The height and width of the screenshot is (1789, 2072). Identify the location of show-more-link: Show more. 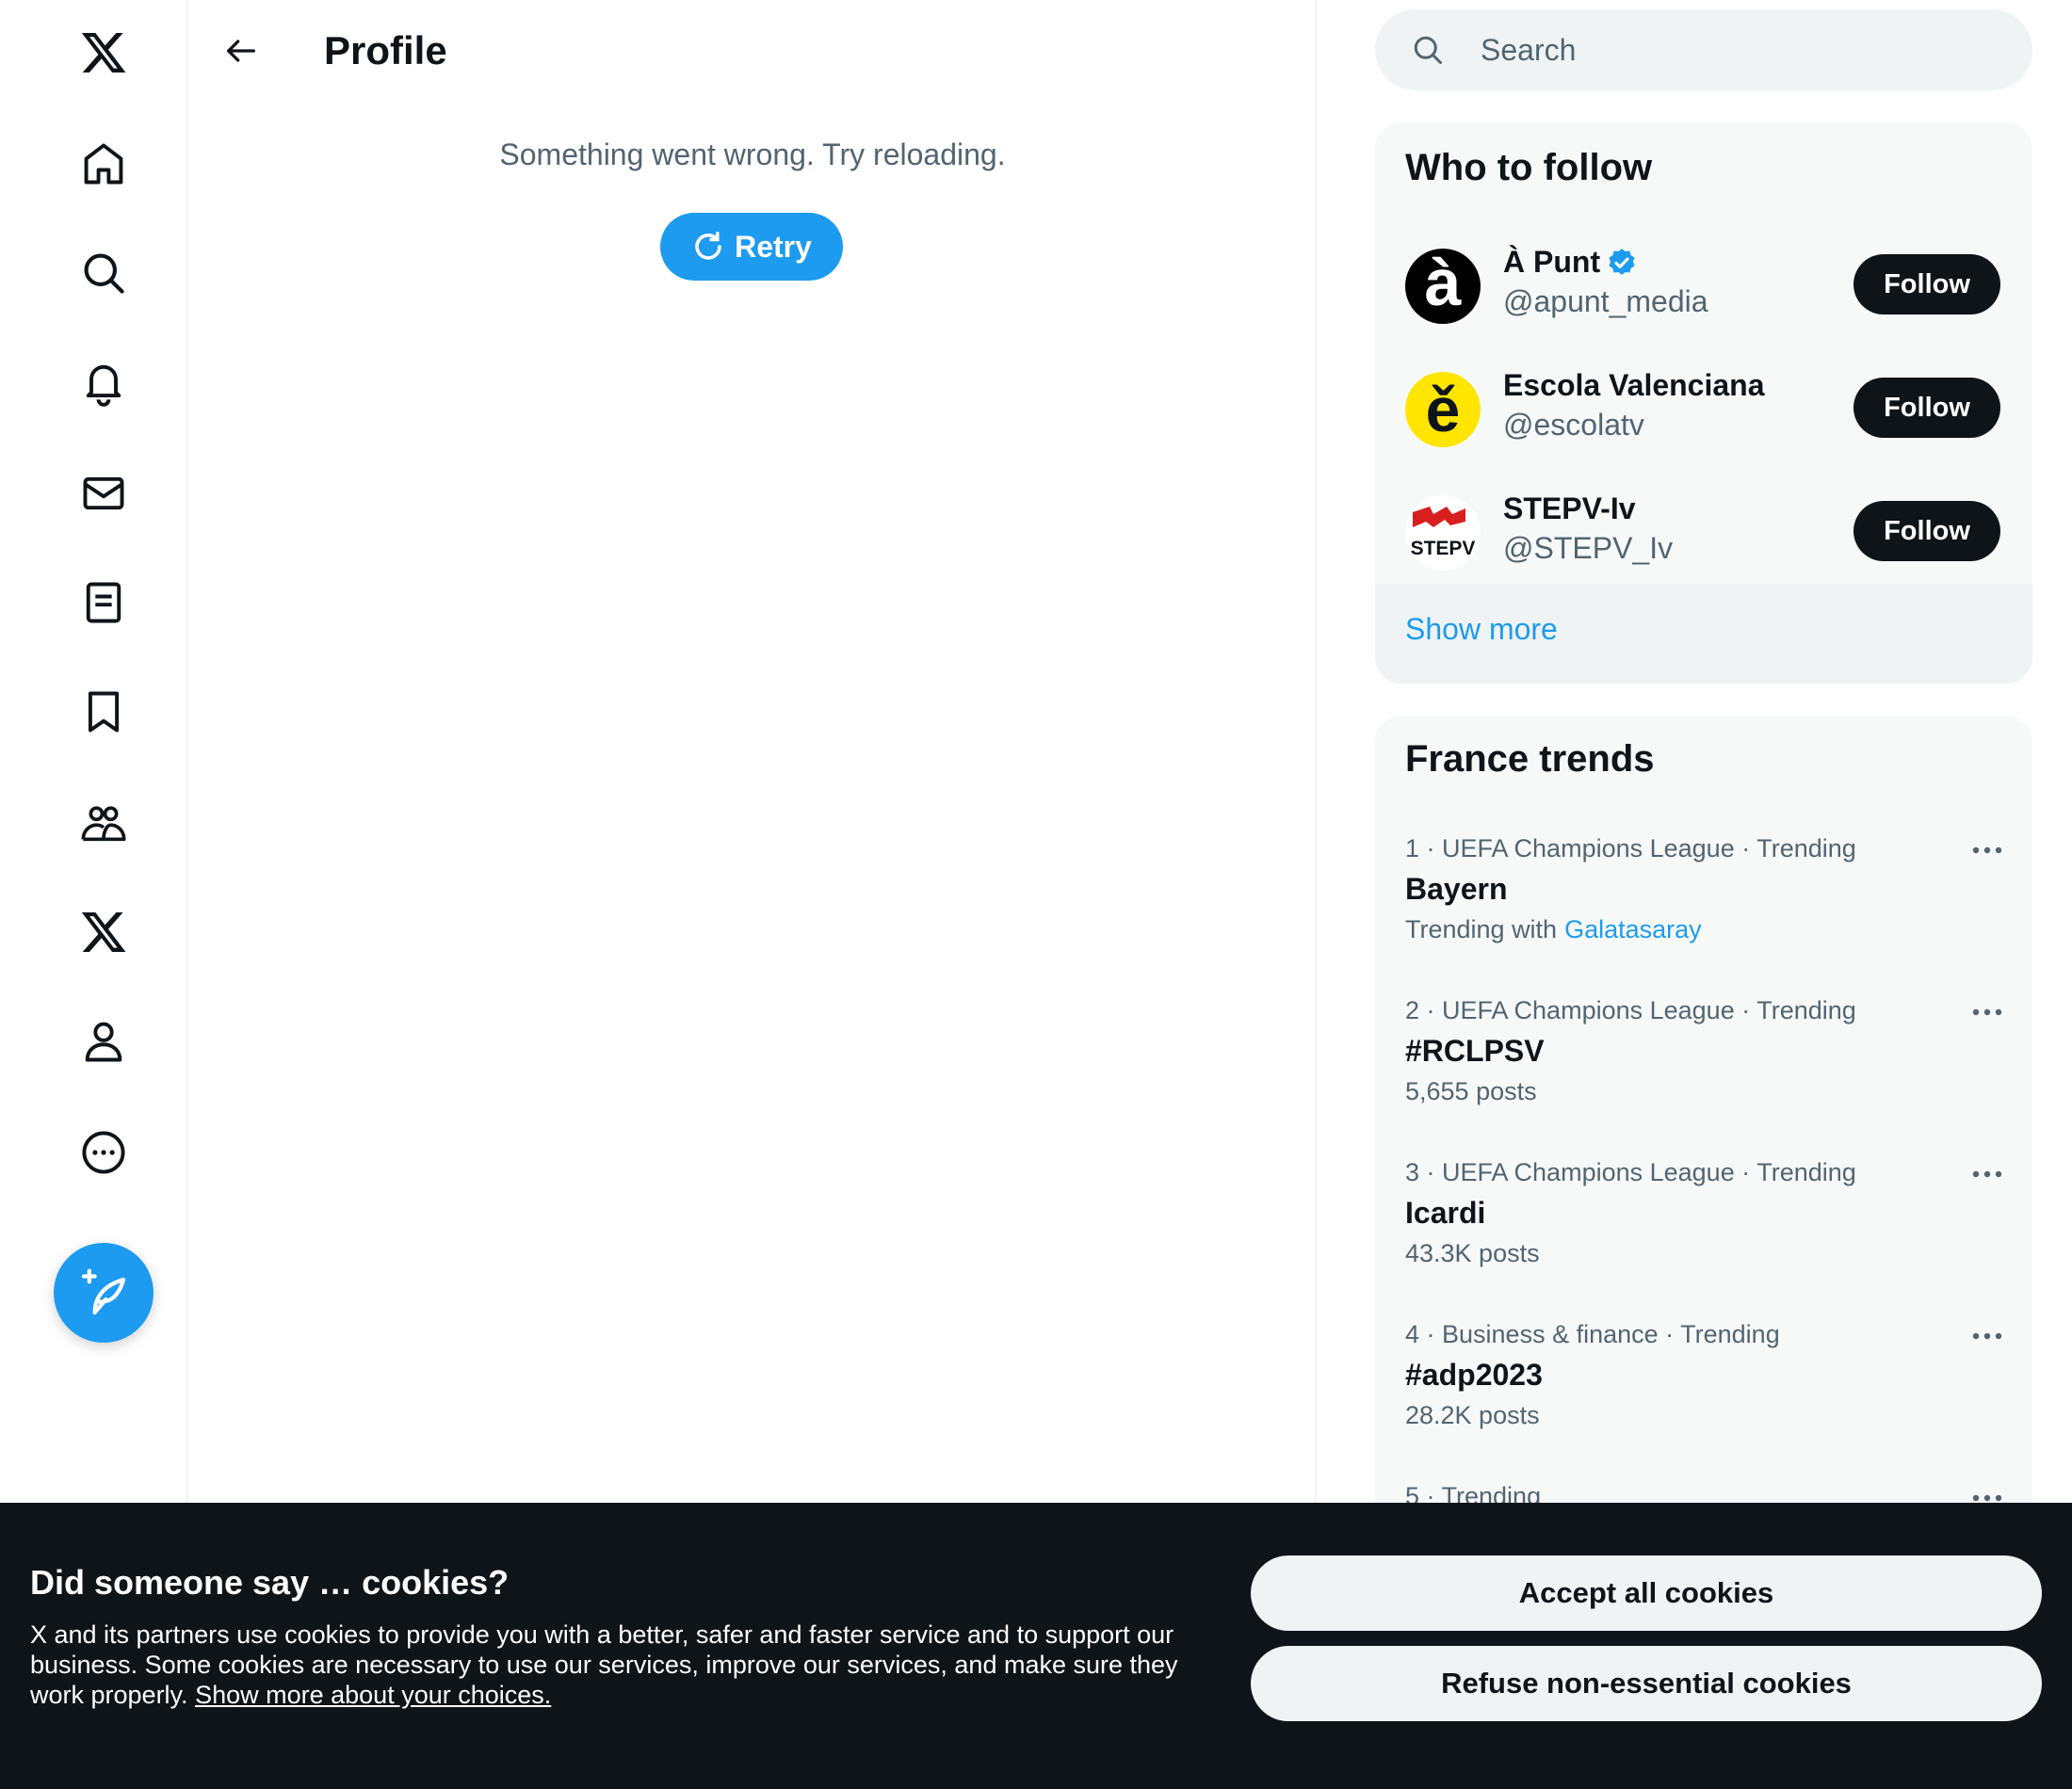
(1481, 629).